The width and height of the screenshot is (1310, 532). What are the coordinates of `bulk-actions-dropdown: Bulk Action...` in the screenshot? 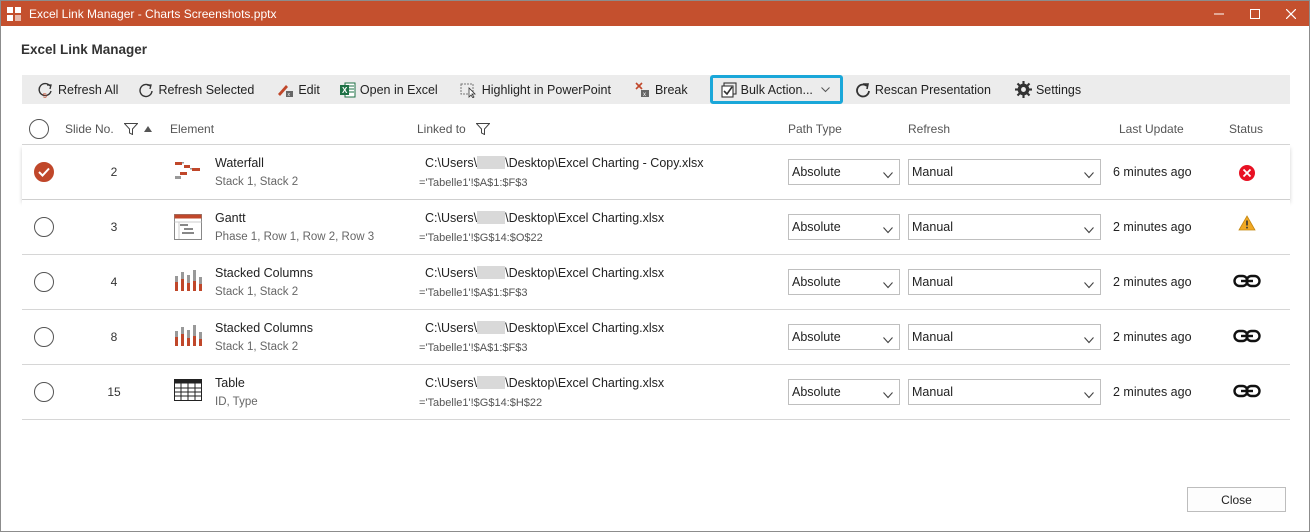 It's located at (776, 89).